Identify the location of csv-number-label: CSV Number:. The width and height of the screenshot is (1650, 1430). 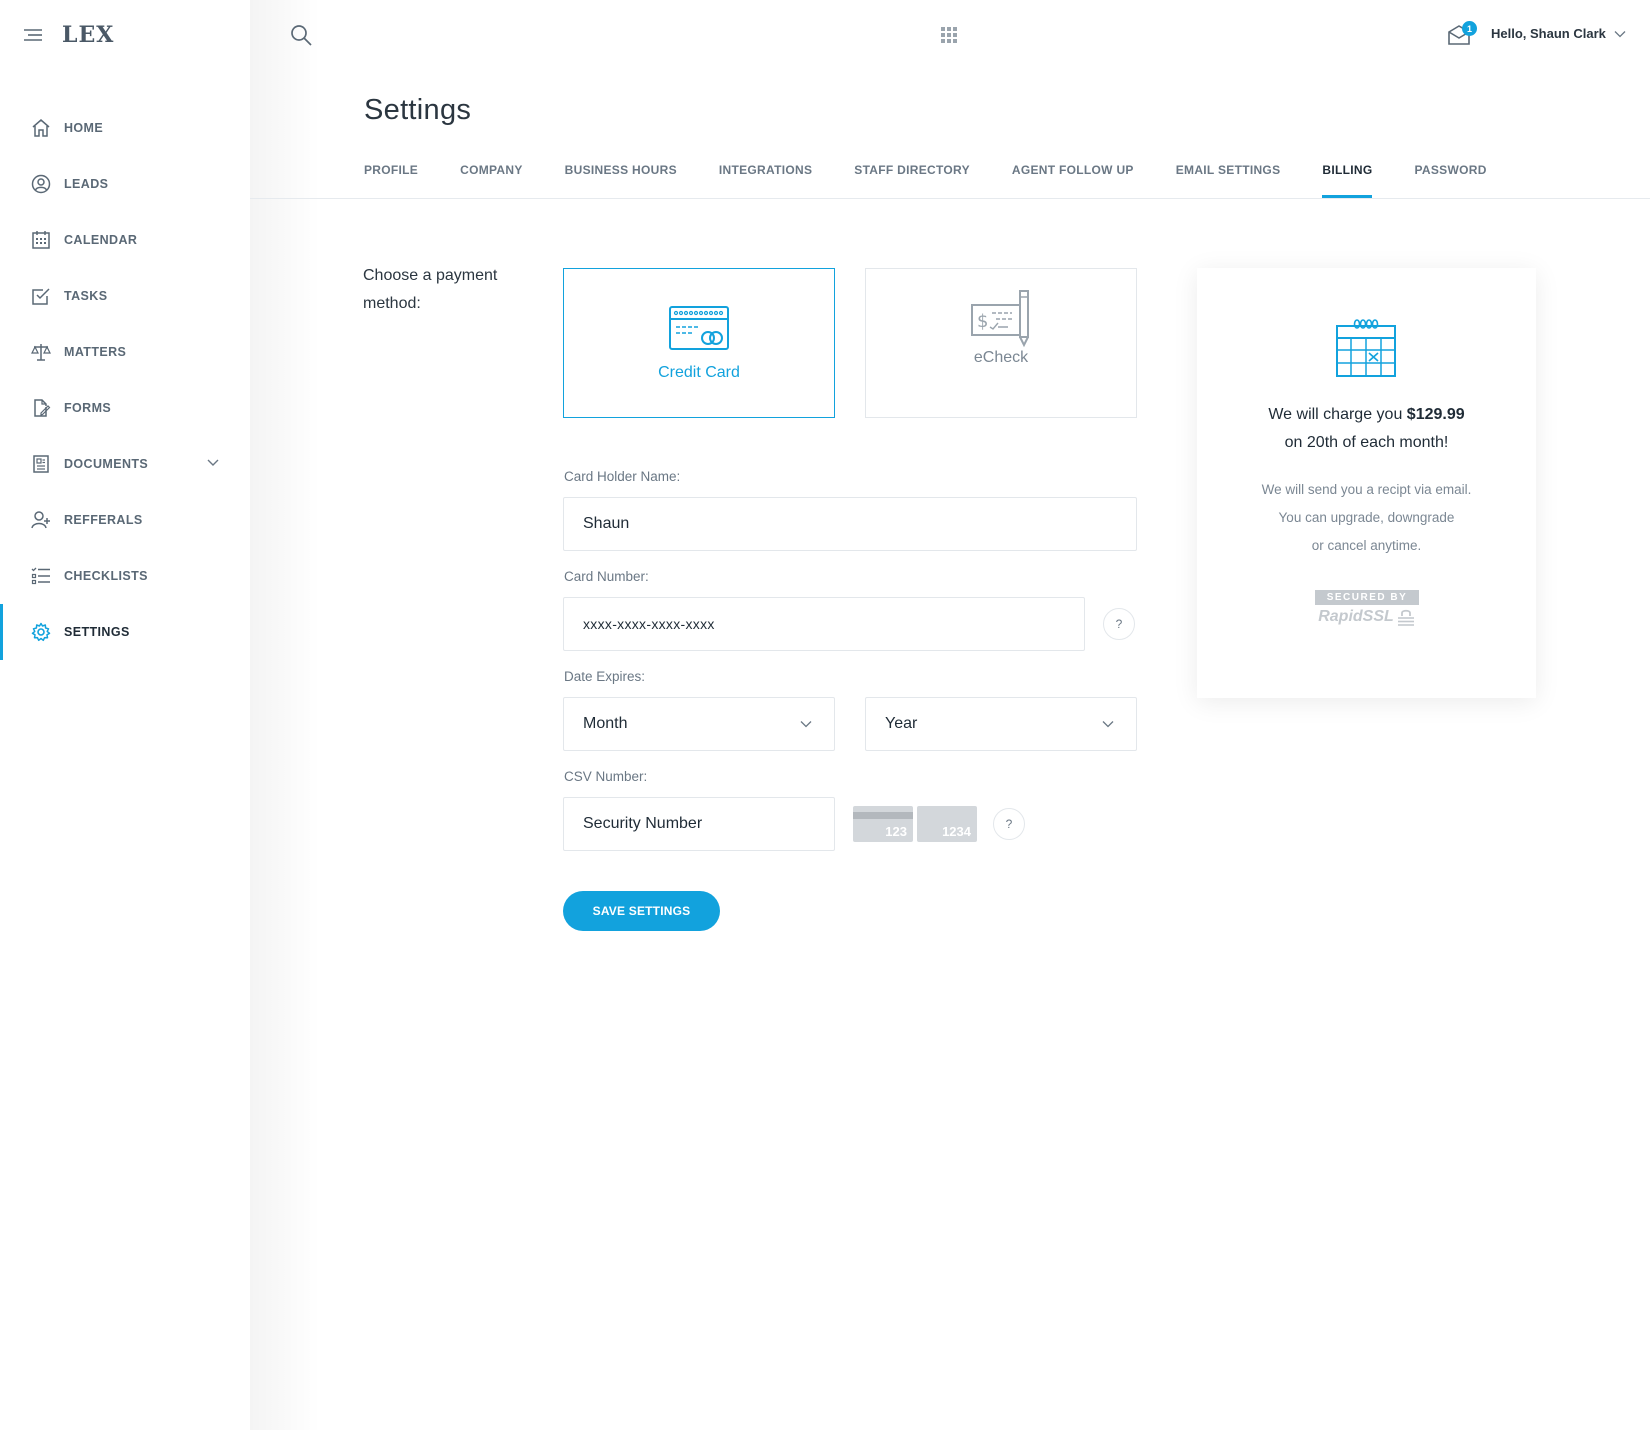
(606, 776).